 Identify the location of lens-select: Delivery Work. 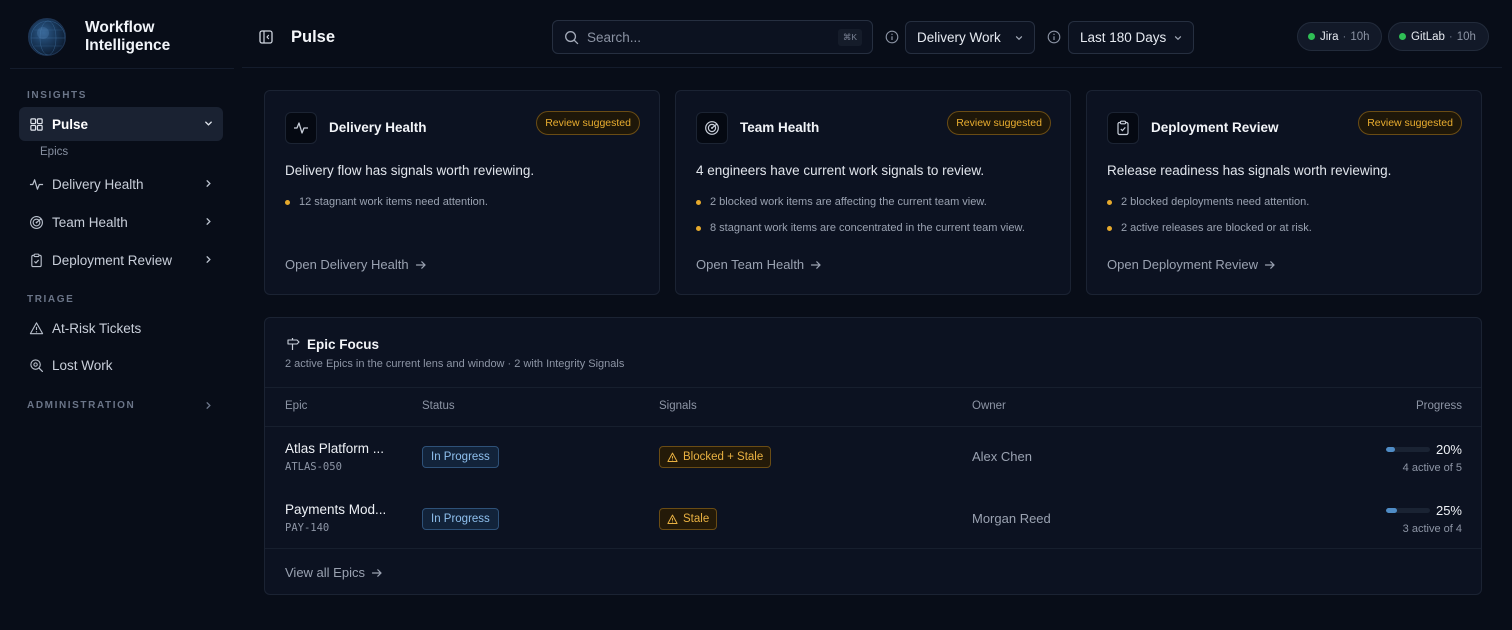
(970, 37).